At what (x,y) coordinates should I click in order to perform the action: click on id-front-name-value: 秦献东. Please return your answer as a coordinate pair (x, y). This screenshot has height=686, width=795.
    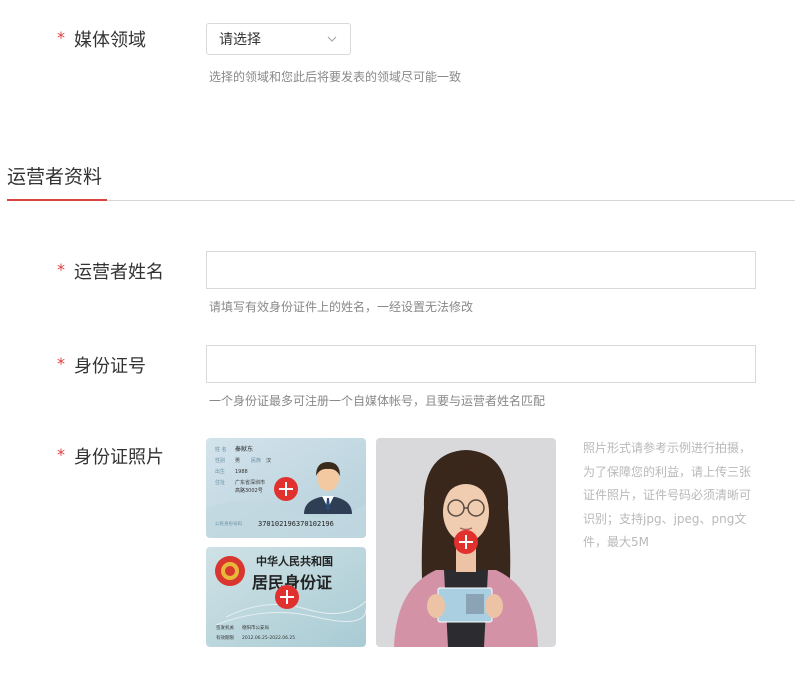
    Looking at the image, I should click on (244, 449).